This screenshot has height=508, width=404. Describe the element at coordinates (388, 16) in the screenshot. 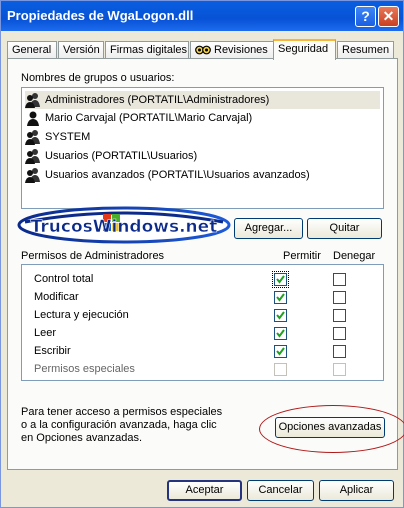

I see `close-button: ✕` at that location.